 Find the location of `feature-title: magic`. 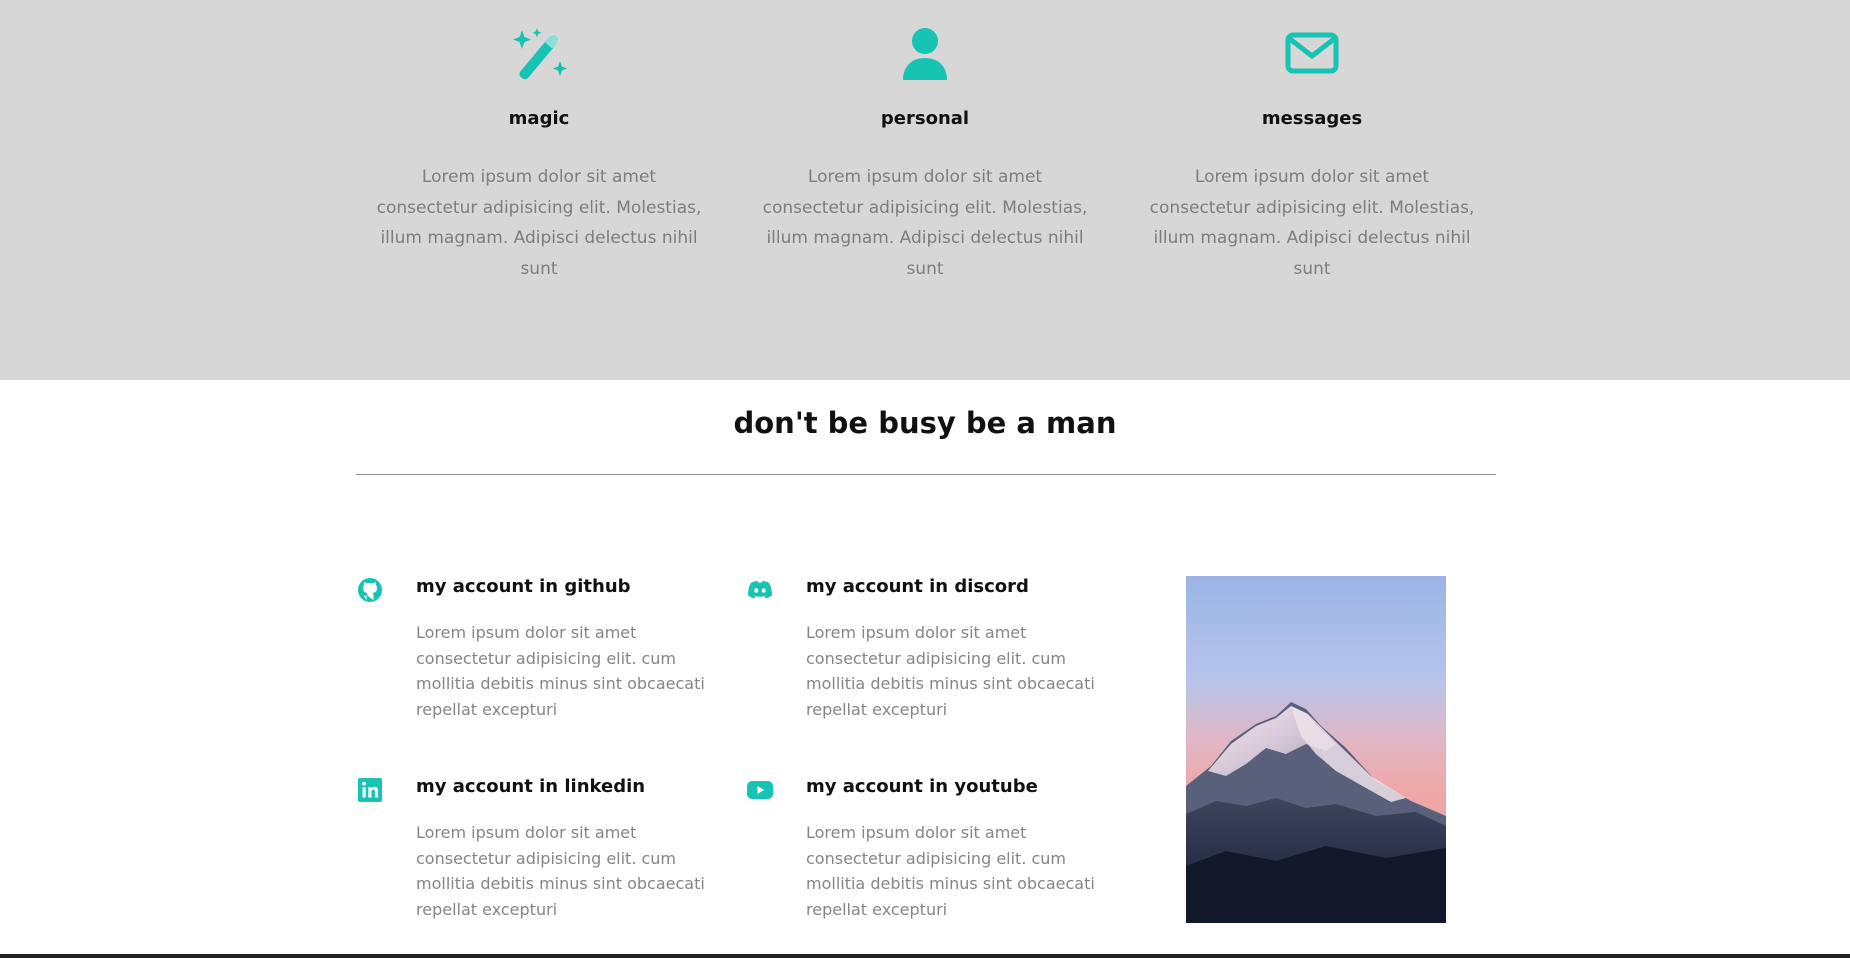

feature-title: magic is located at coordinates (539, 118).